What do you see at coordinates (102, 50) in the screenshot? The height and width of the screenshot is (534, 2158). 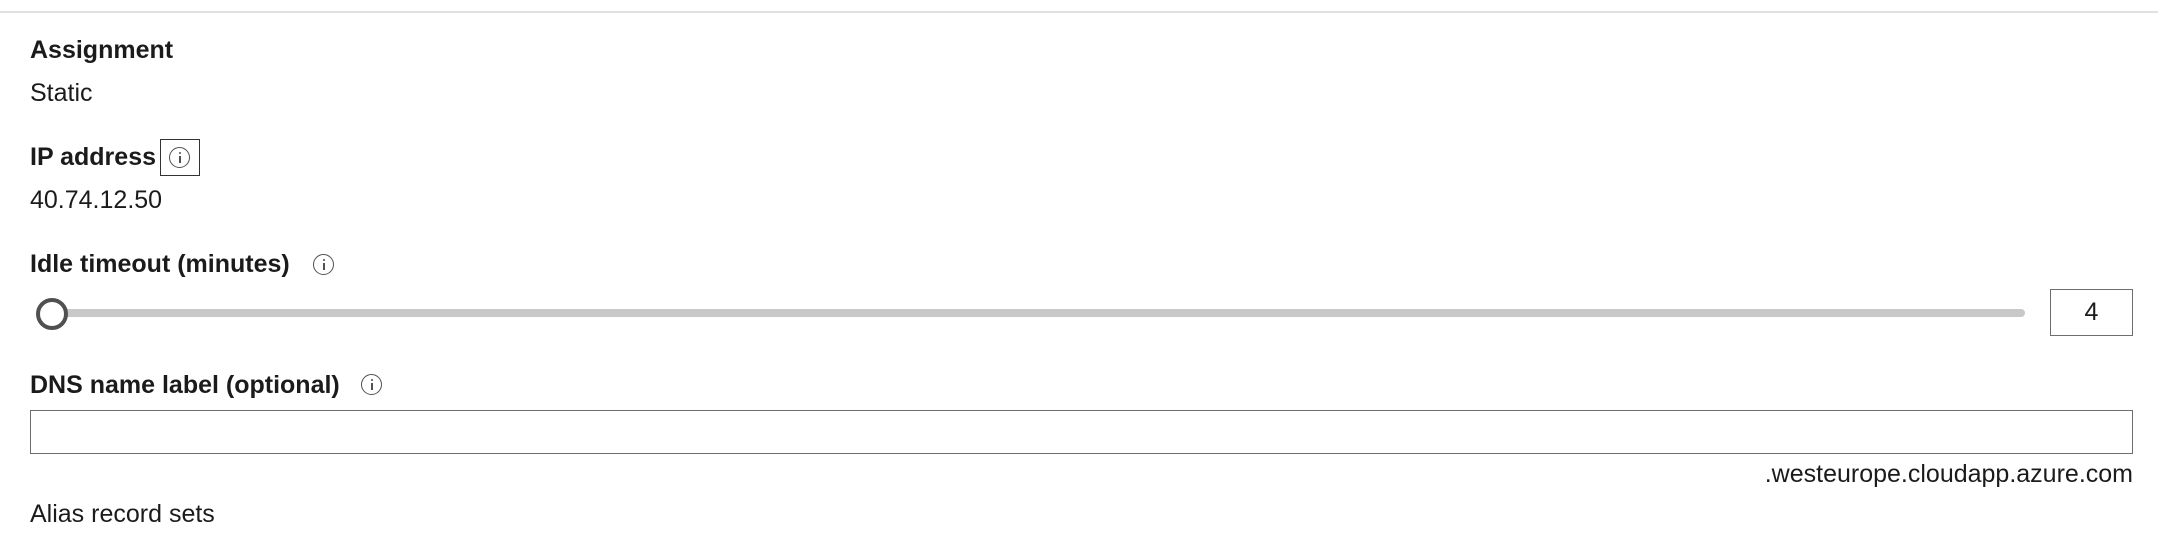 I see `assignment-label: Assignment` at bounding box center [102, 50].